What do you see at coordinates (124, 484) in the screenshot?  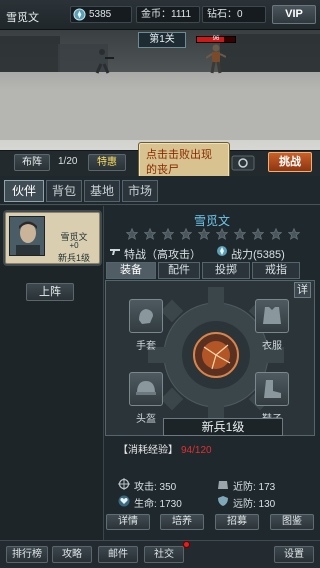 I see `attack-icon` at bounding box center [124, 484].